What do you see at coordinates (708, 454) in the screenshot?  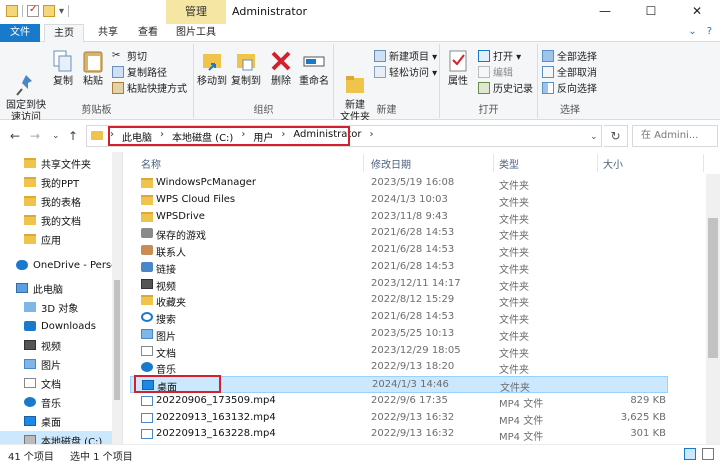 I see `large-icons-view-icon` at bounding box center [708, 454].